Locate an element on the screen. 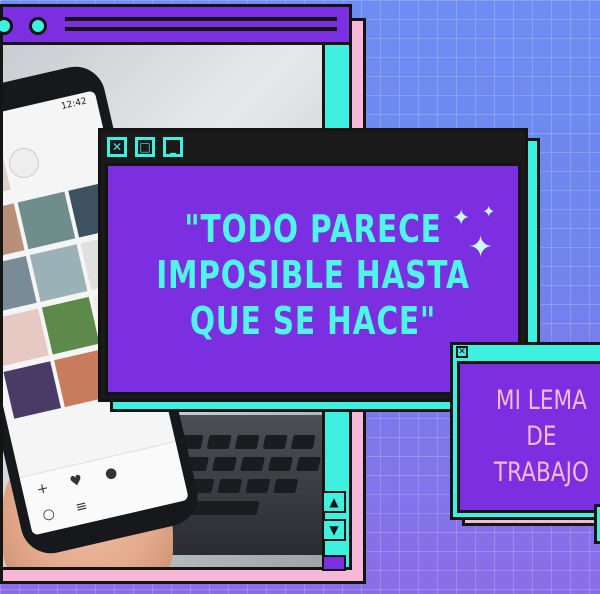  scroll-up-button: ▲ is located at coordinates (334, 502).